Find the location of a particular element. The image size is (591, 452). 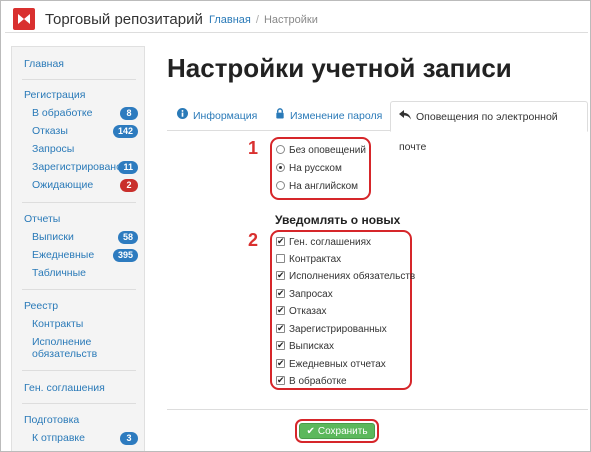

sidebar-item-daily: Ежедневные is located at coordinates (63, 255).